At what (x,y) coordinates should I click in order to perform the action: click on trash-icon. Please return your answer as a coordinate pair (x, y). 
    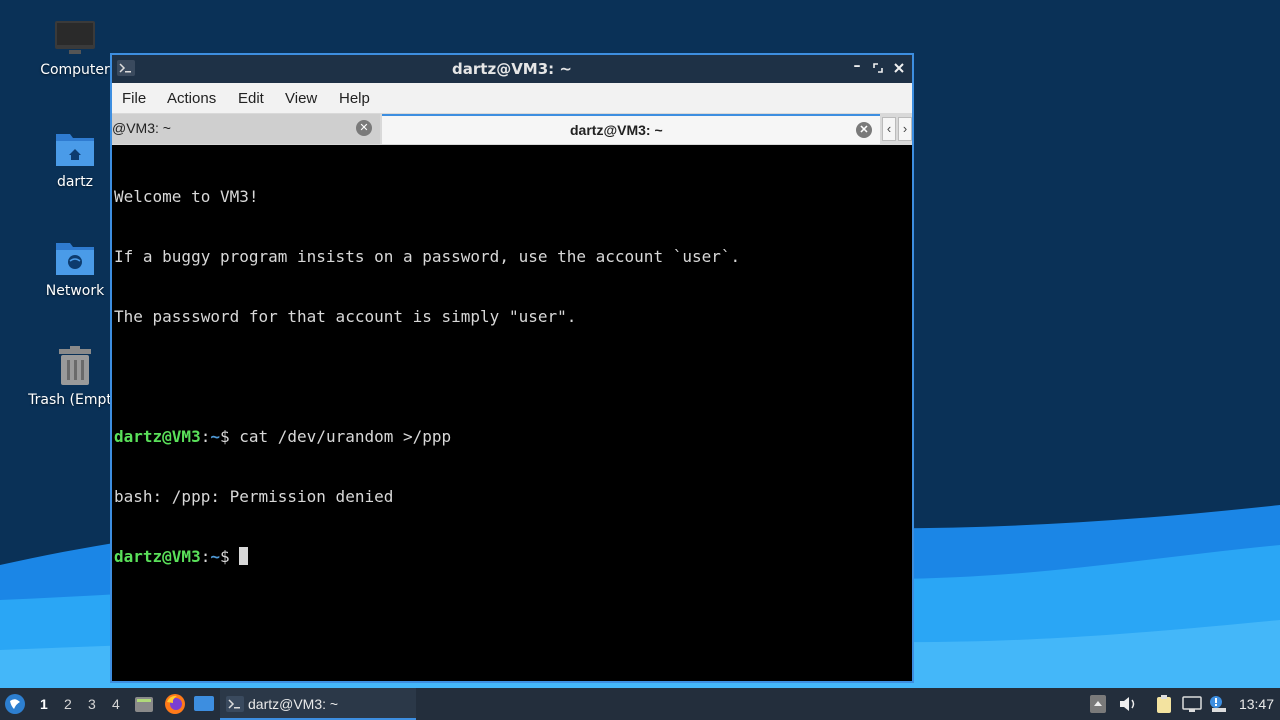
    Looking at the image, I should click on (75, 365).